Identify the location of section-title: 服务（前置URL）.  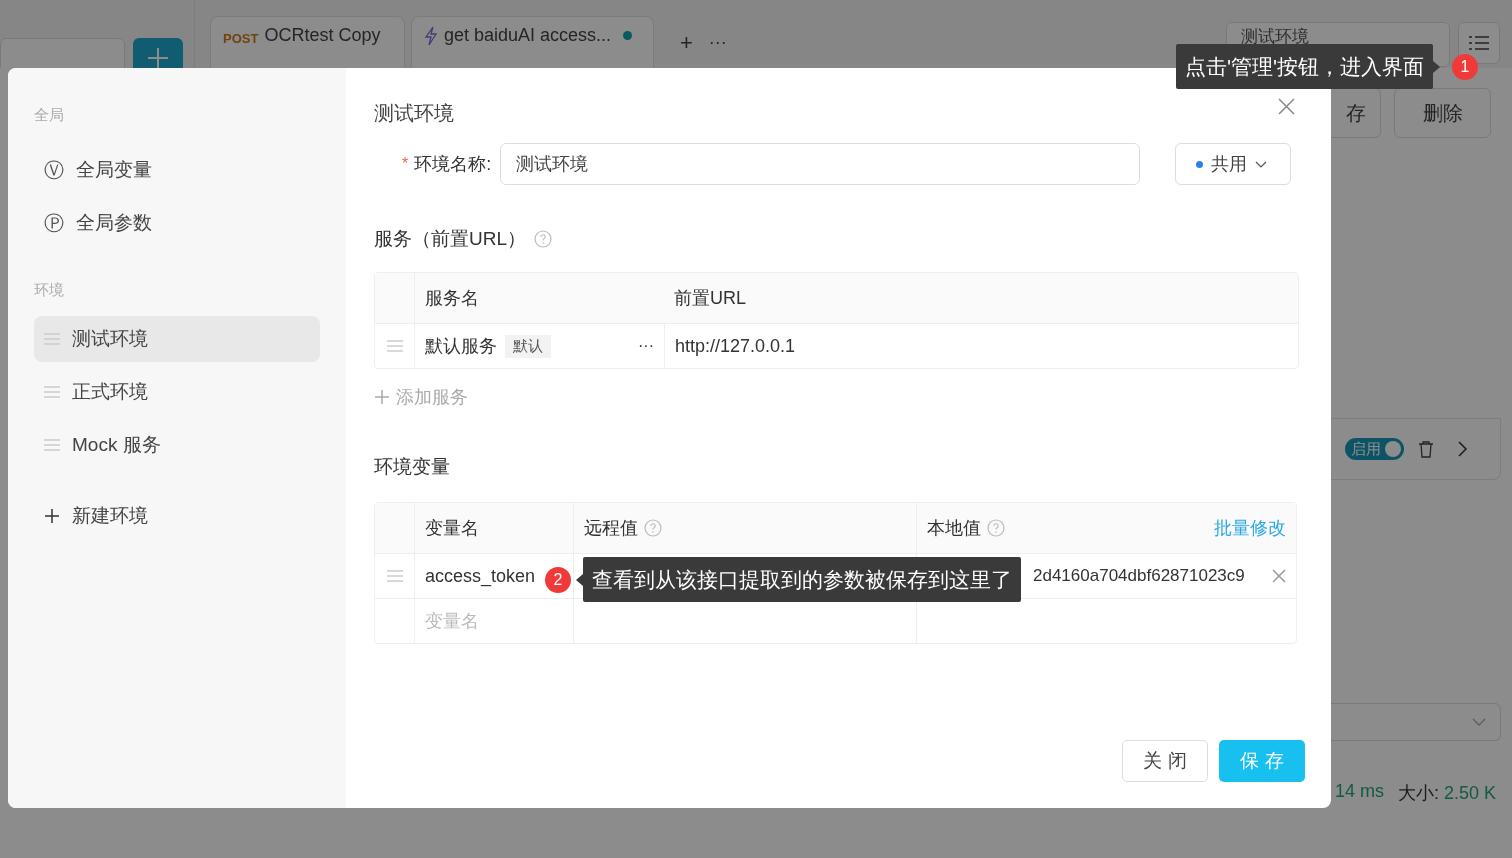
(450, 239).